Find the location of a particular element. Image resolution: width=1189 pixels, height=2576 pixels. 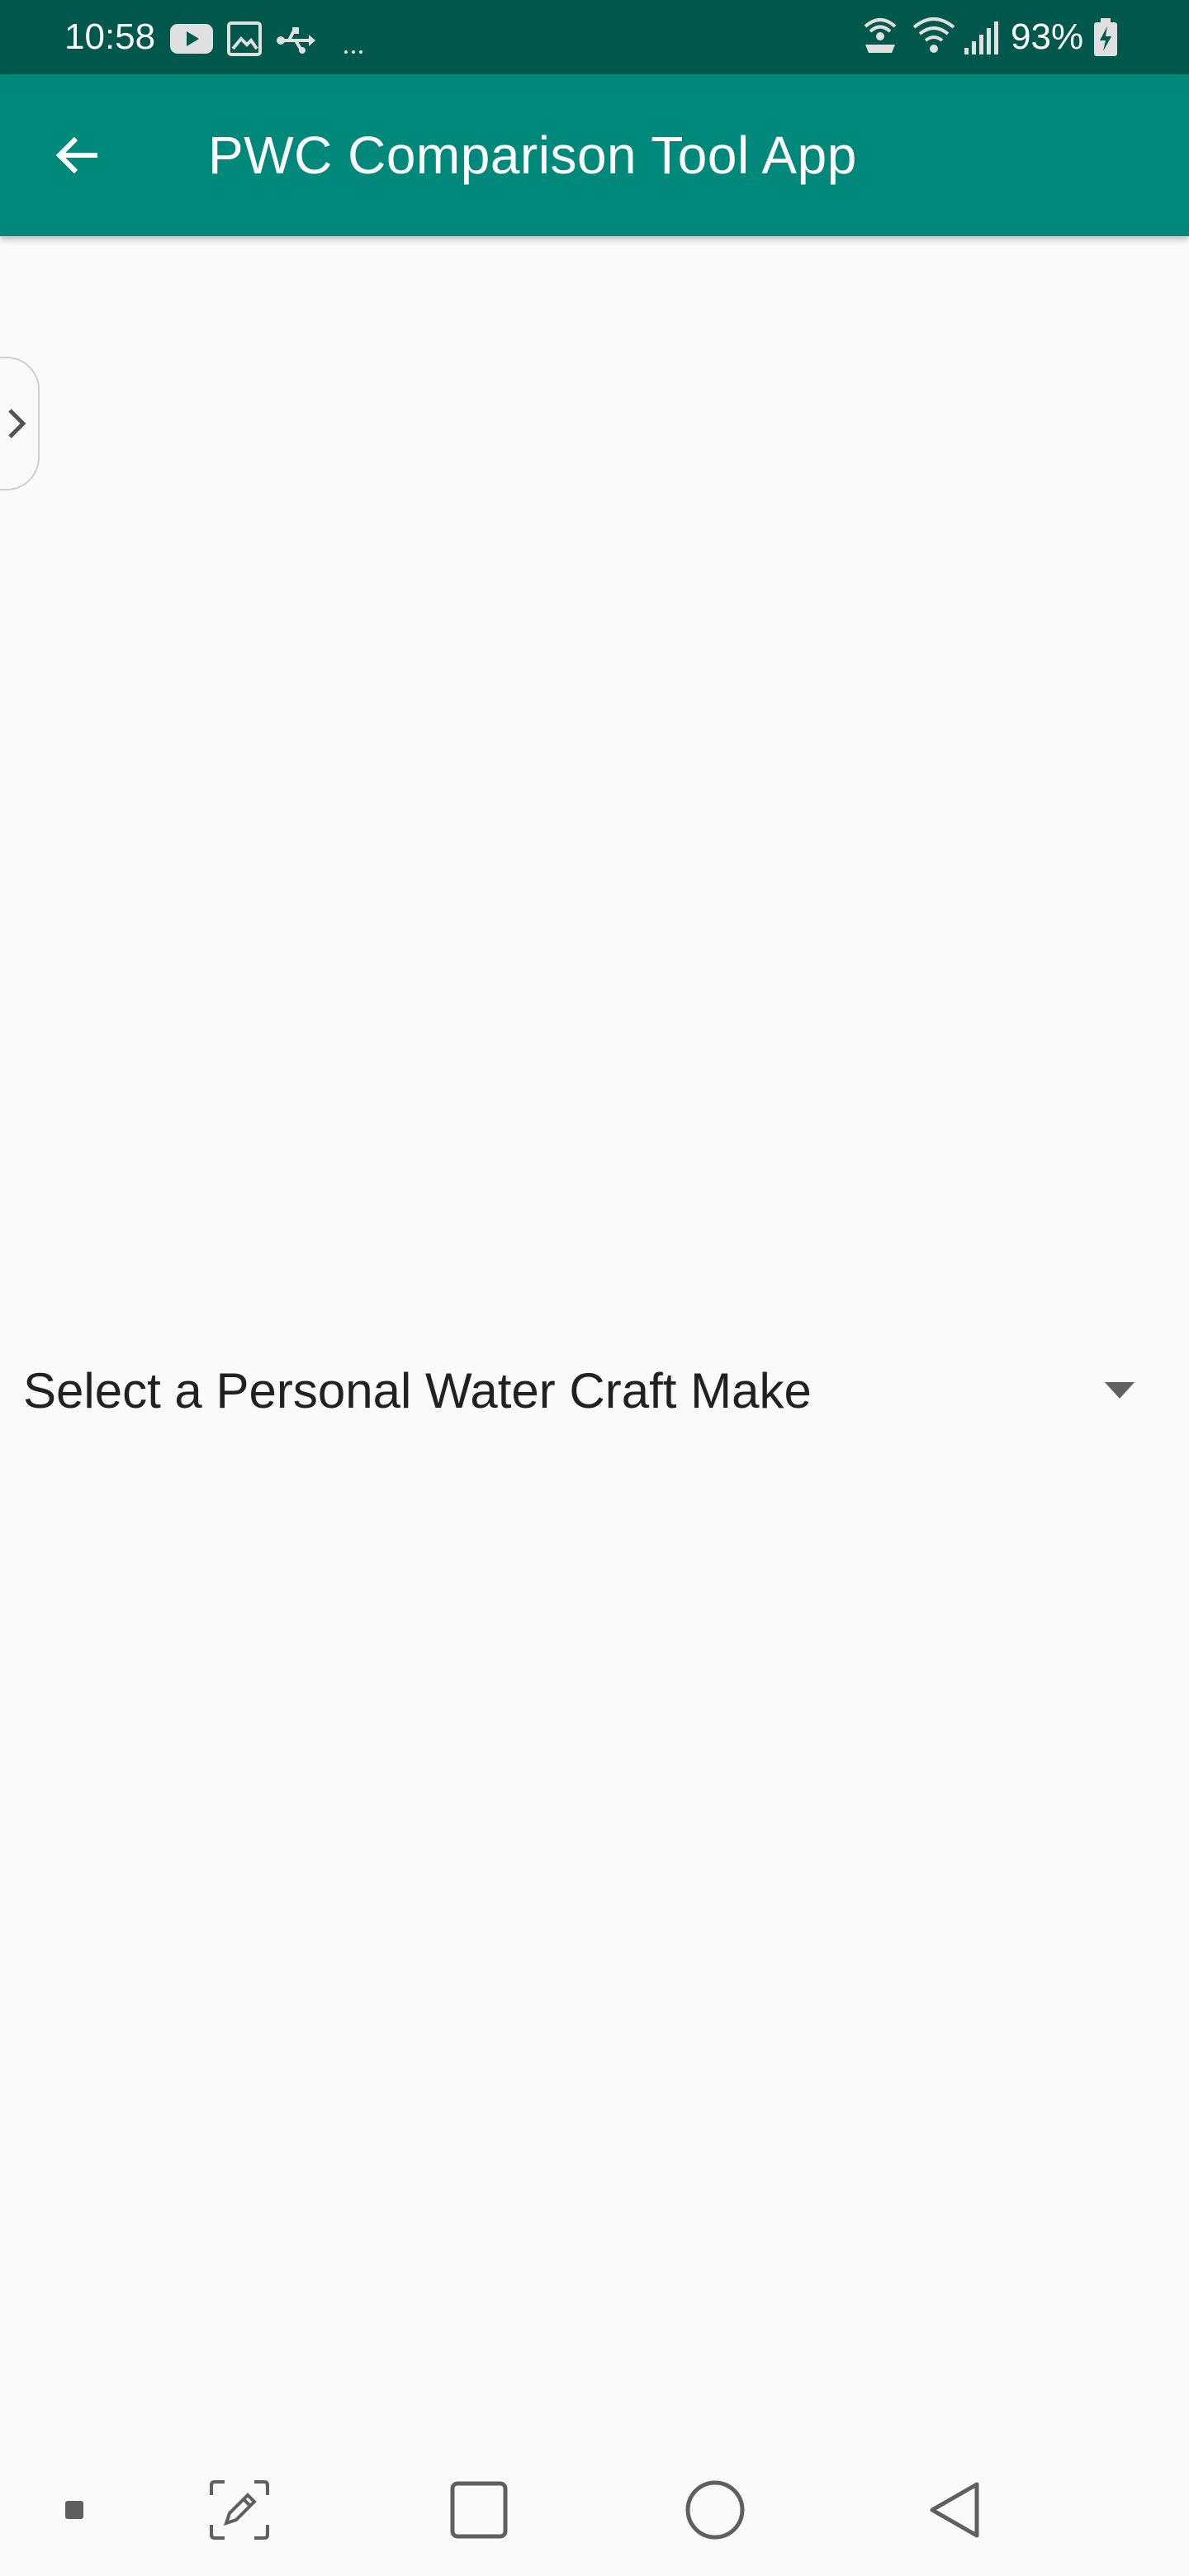

home-circle-icon is located at coordinates (715, 2510).